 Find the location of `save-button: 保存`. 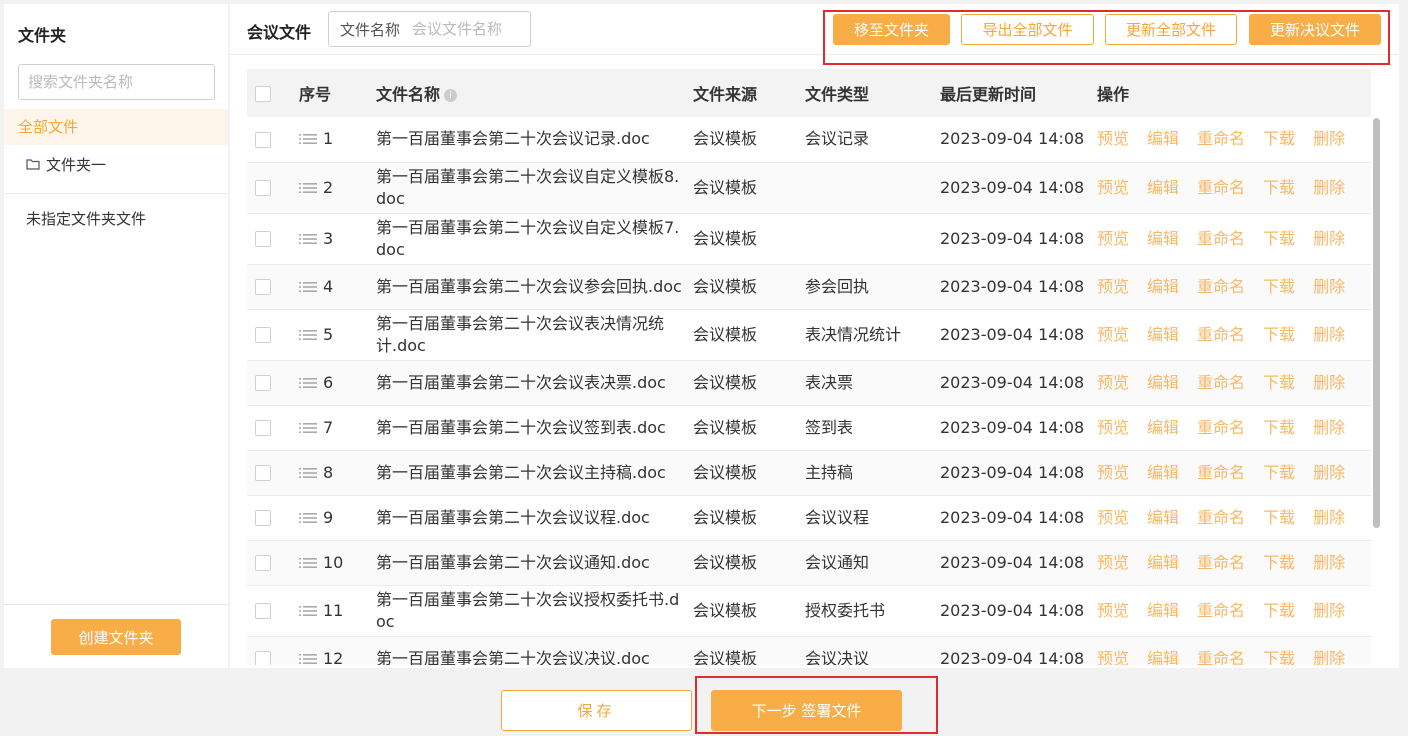

save-button: 保存 is located at coordinates (596, 710).